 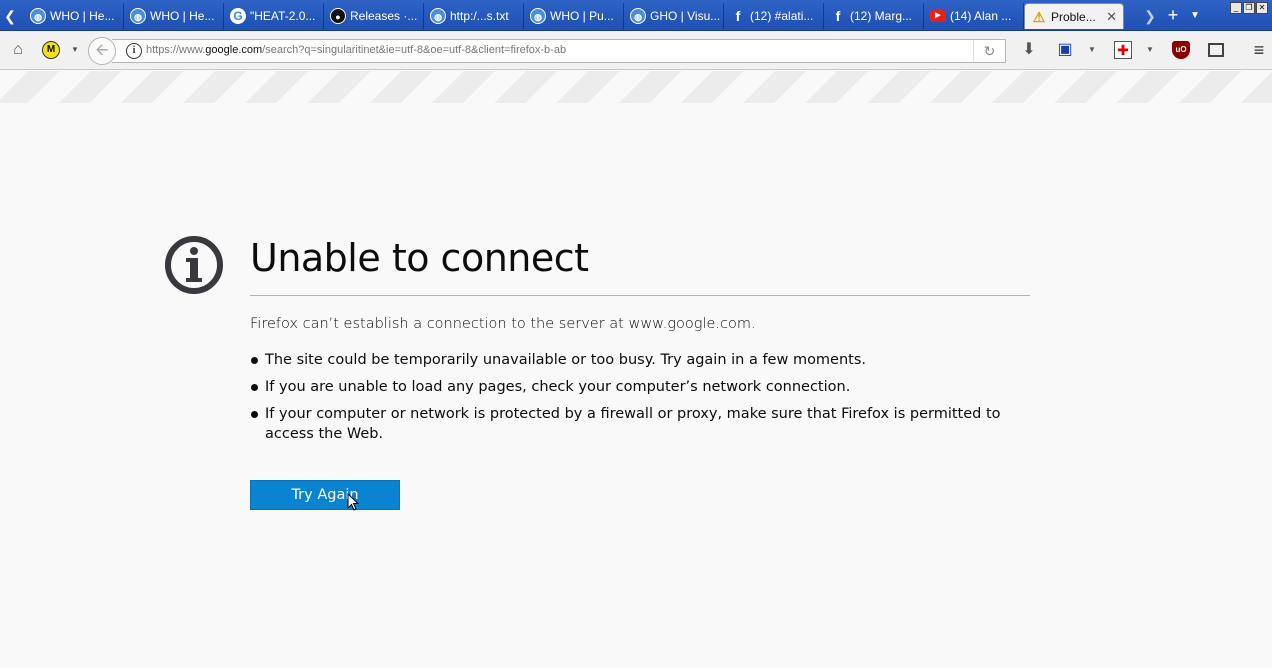 What do you see at coordinates (1039, 17) in the screenshot?
I see `warning-icon: ⚠` at bounding box center [1039, 17].